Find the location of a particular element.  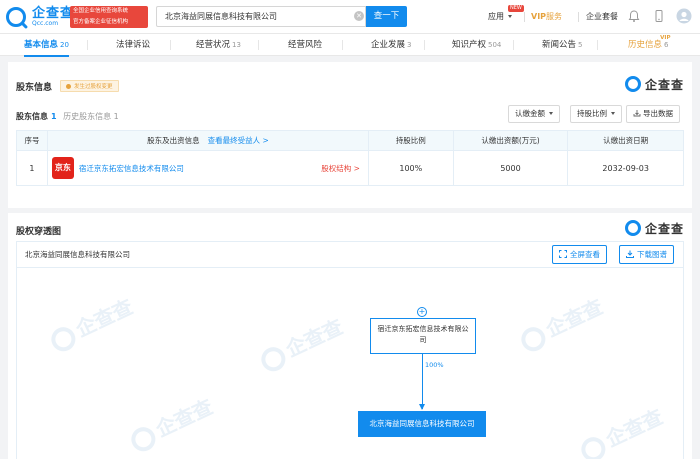

tab-label: 知识产权 is located at coordinates (469, 45).